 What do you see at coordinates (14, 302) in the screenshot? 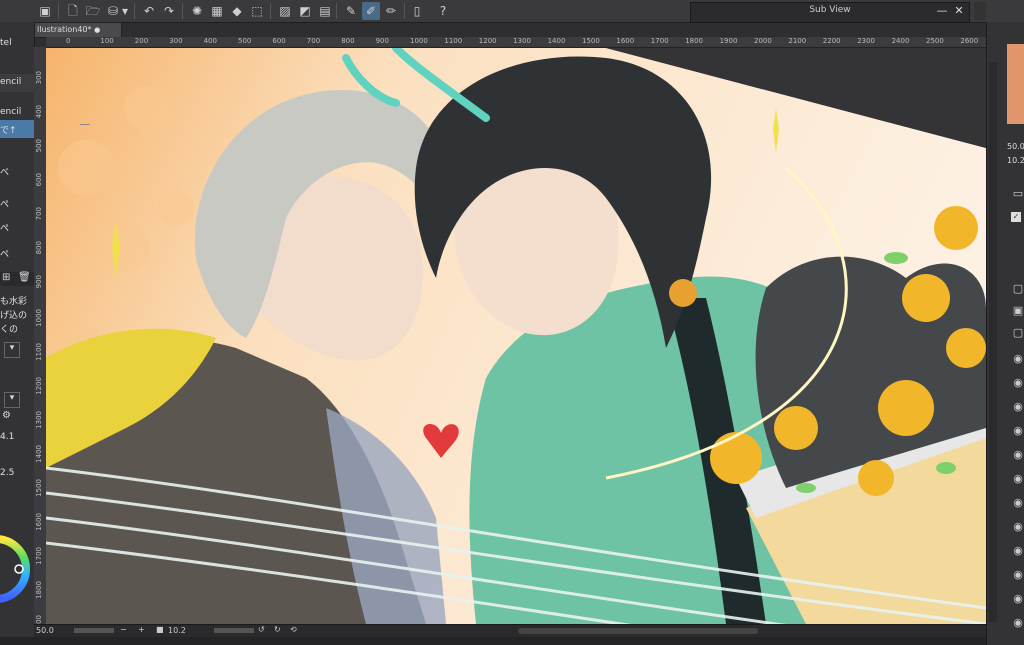
I see `layer-label: も水彩` at bounding box center [14, 302].